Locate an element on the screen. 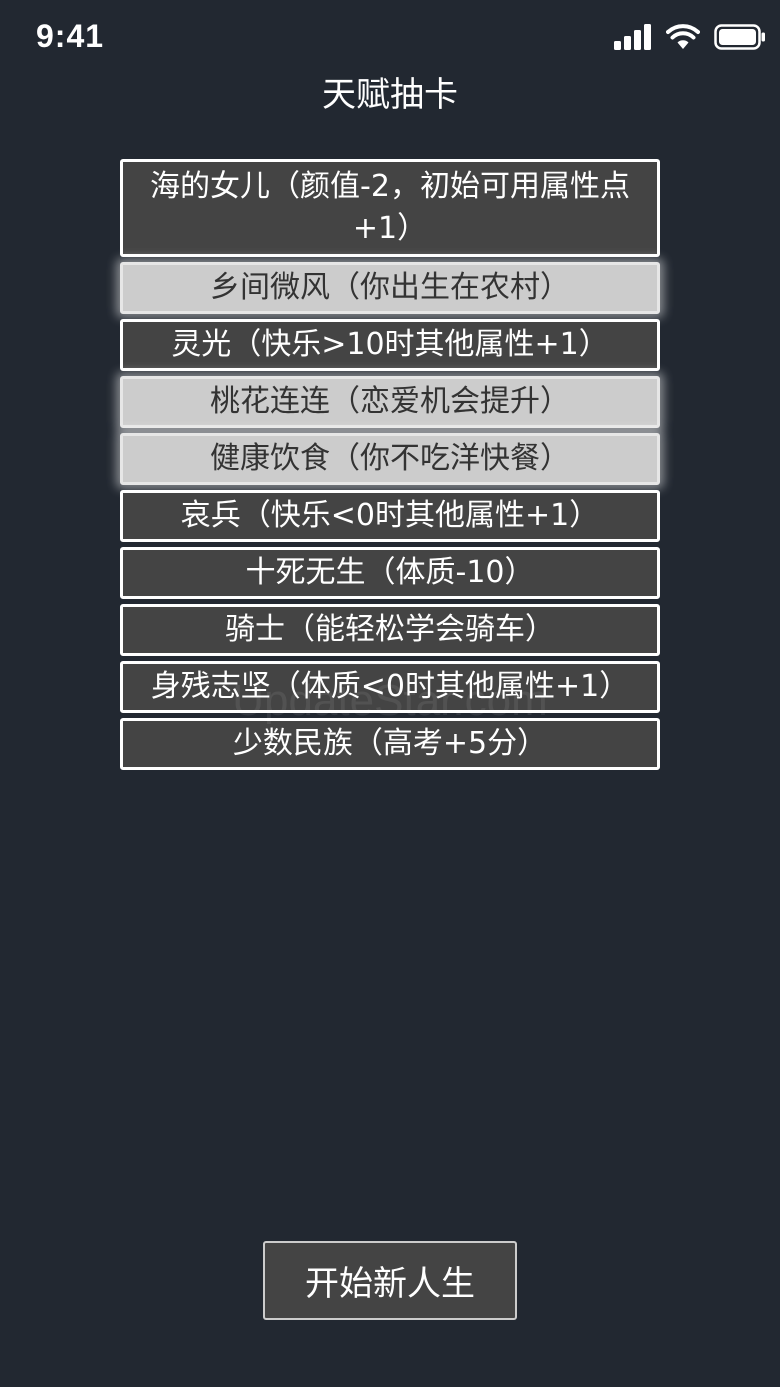 The image size is (780, 1387). talent-card-disabled-strong-will: 身残志坚（体质<0时其他属性+1） is located at coordinates (390, 687).